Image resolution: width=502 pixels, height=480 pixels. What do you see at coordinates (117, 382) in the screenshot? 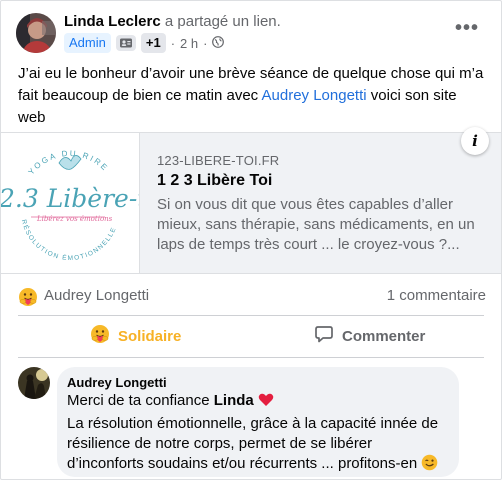
I see `comment-author: Audrey Longetti` at bounding box center [117, 382].